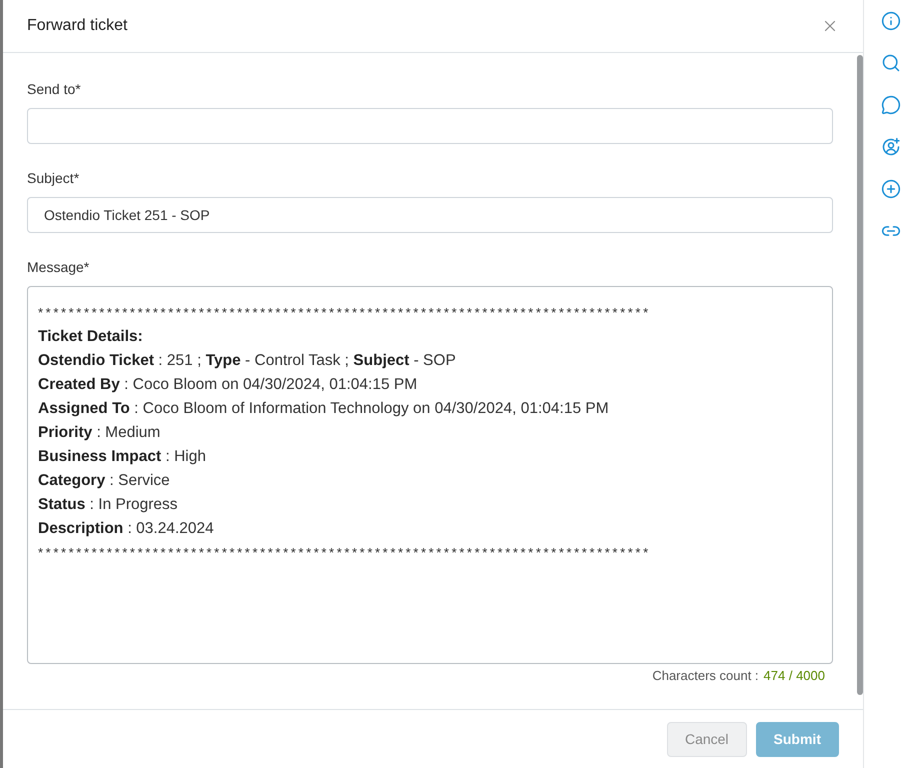  What do you see at coordinates (100, 433) in the screenshot?
I see `message-line: Priority : Medium` at bounding box center [100, 433].